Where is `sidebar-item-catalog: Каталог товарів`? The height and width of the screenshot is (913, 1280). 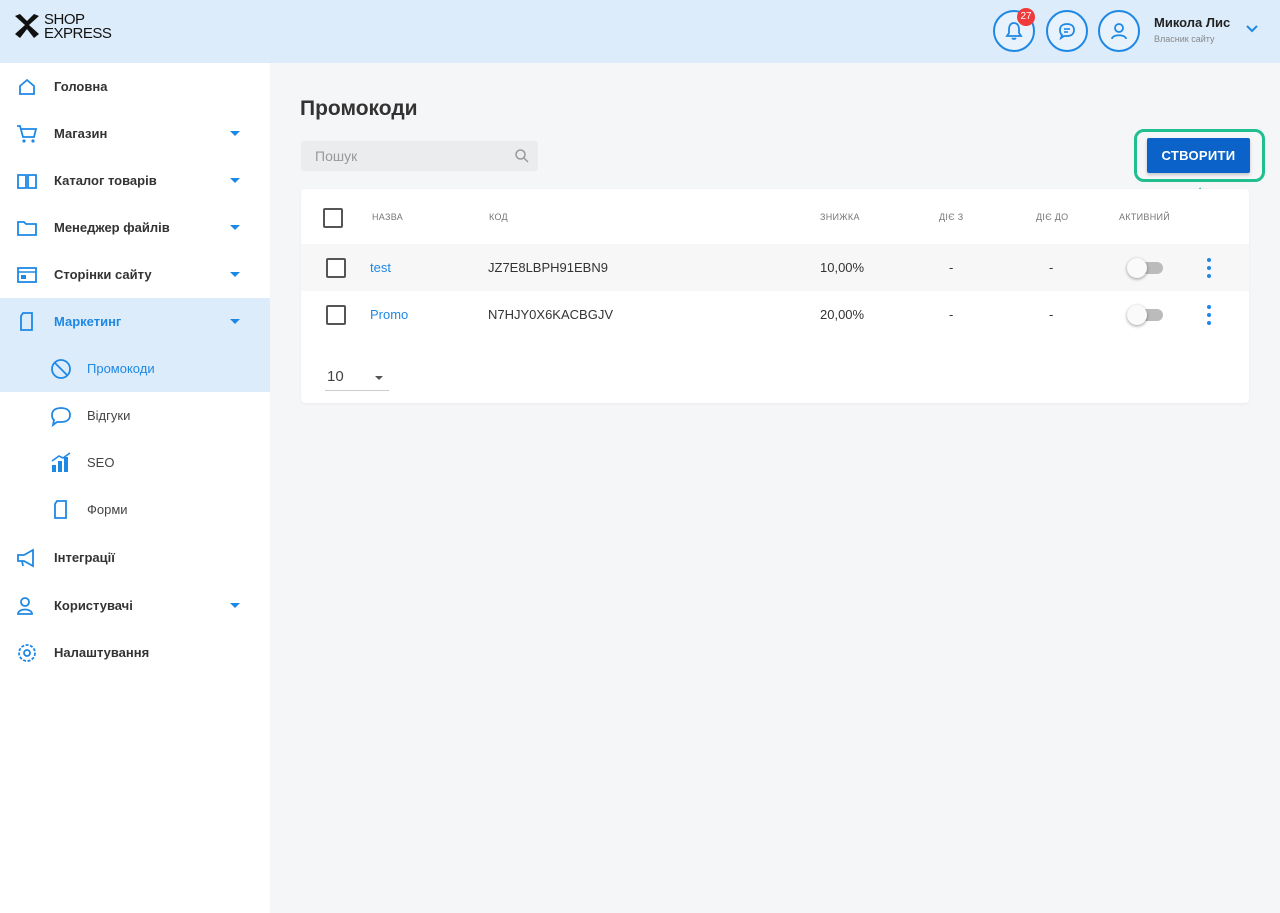 sidebar-item-catalog: Каталог товарів is located at coordinates (135, 180).